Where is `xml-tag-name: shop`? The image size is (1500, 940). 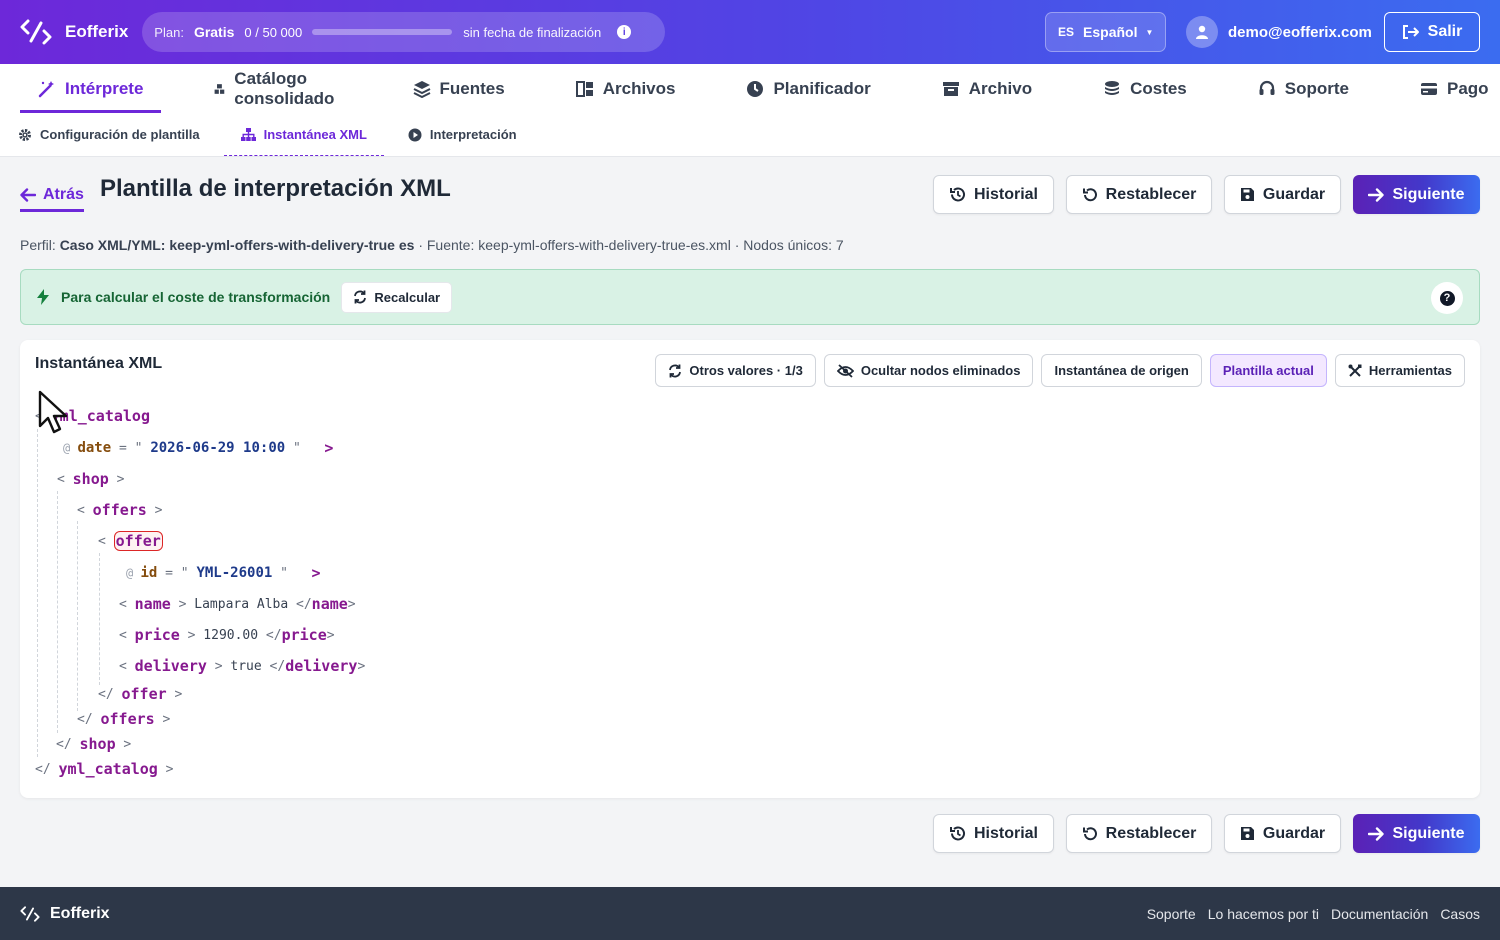
xml-tag-name: shop is located at coordinates (90, 479).